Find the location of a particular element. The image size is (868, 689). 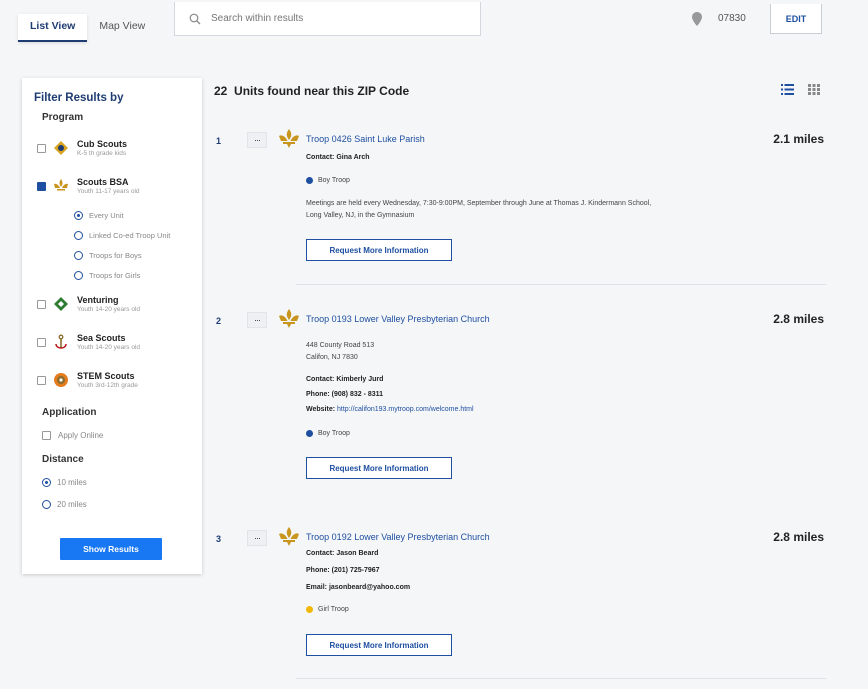

option-label: Apply Online is located at coordinates (81, 435).